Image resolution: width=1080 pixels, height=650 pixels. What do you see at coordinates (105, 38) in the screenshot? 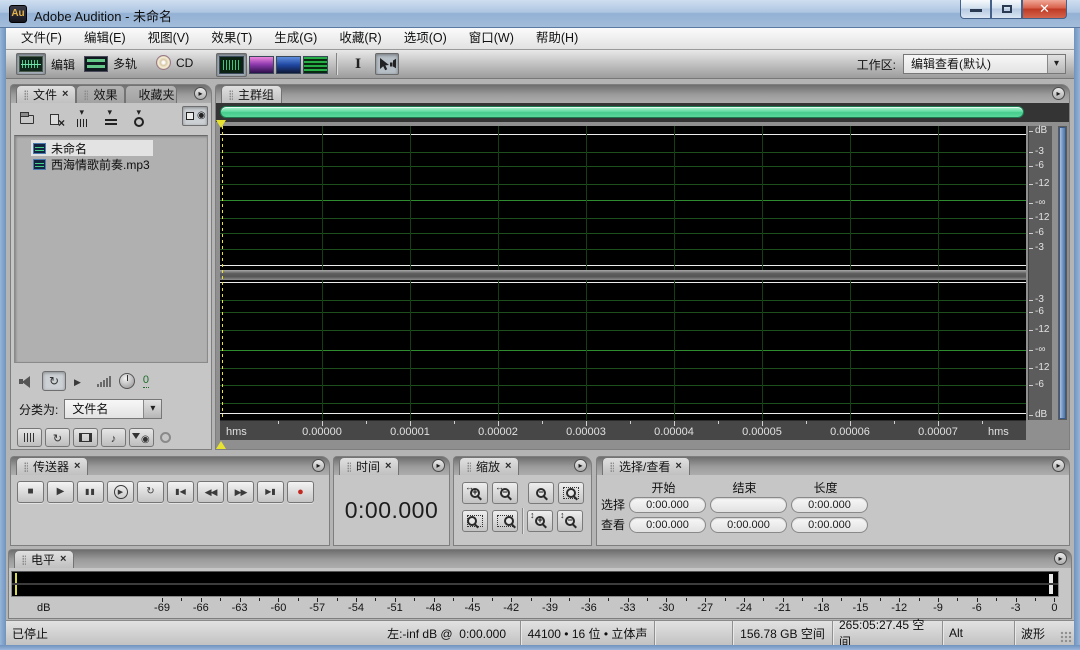
I see `menu-item-2: 编辑(E)` at bounding box center [105, 38].